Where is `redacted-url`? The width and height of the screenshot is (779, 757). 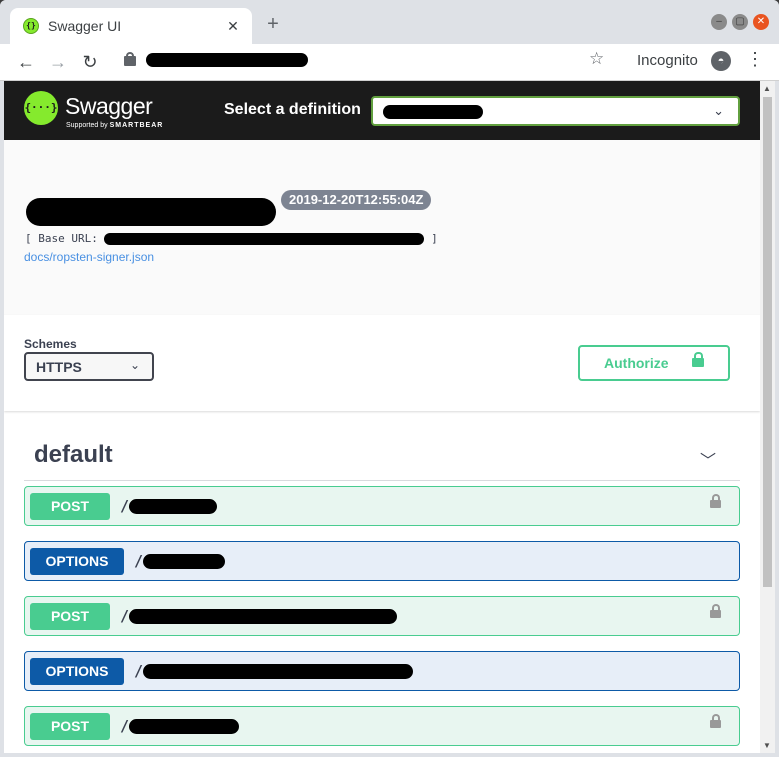
redacted-url is located at coordinates (227, 60).